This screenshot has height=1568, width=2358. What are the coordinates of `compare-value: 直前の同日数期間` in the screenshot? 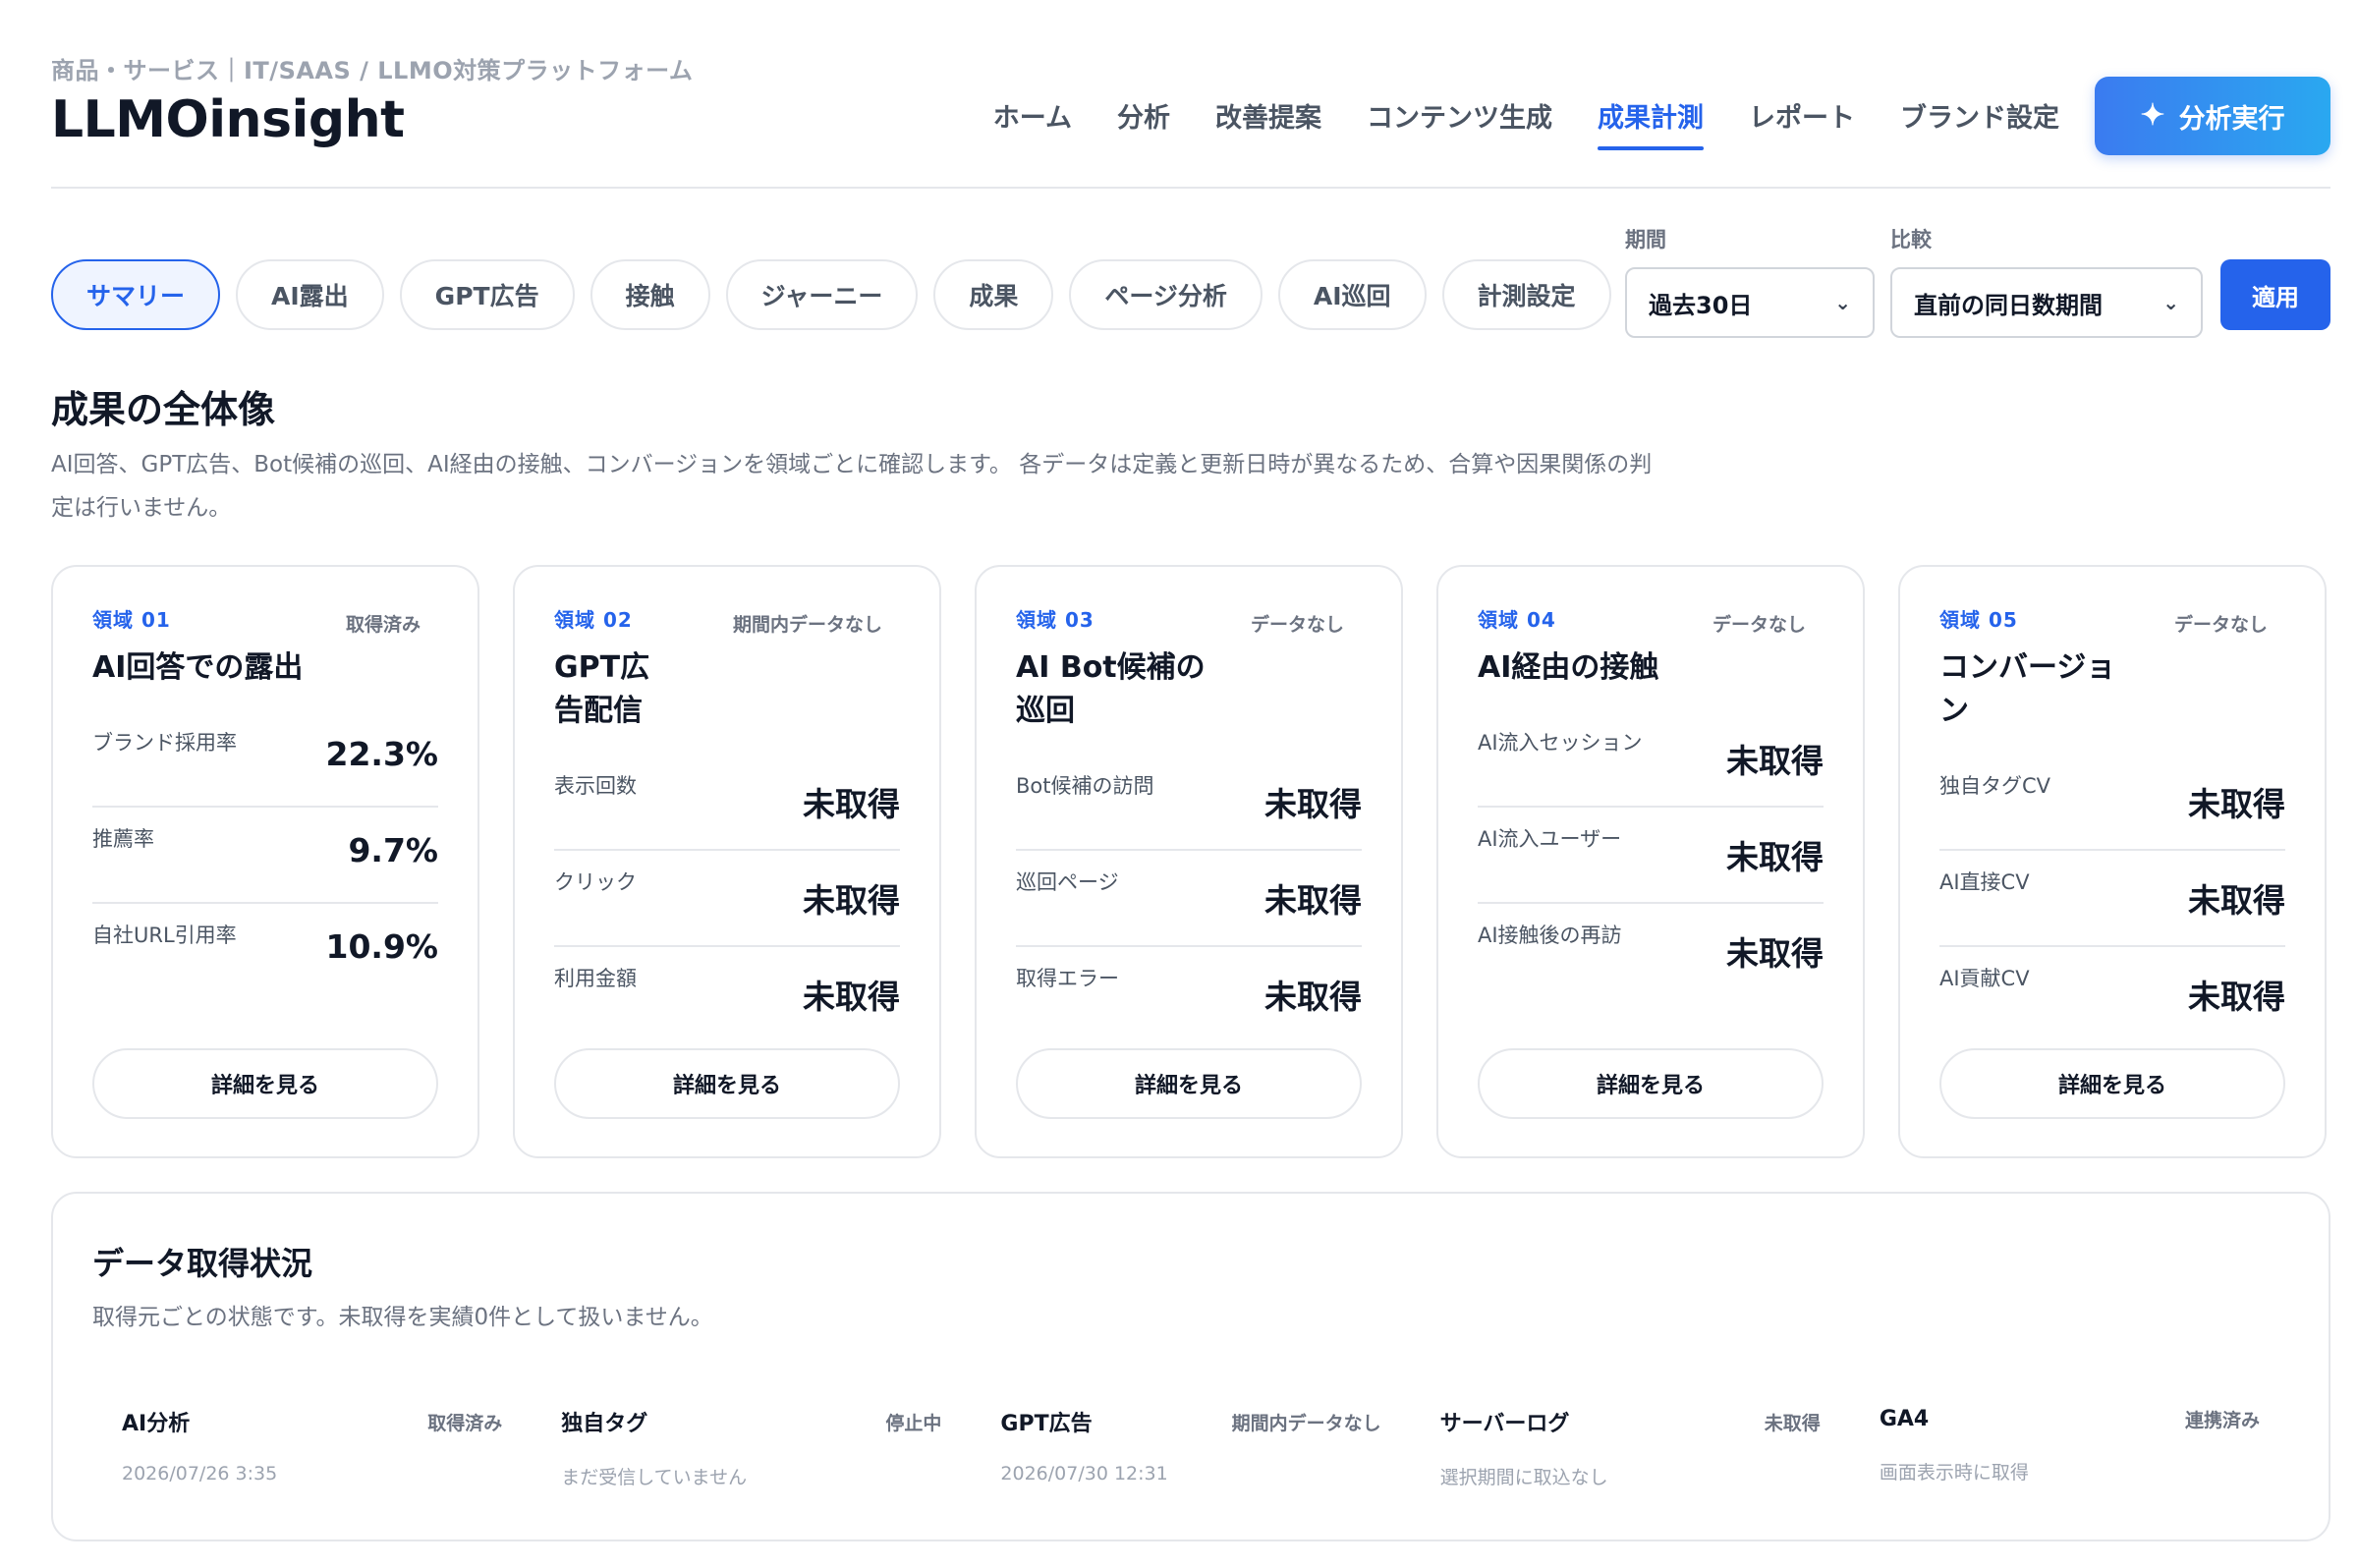 It's located at (2008, 305).